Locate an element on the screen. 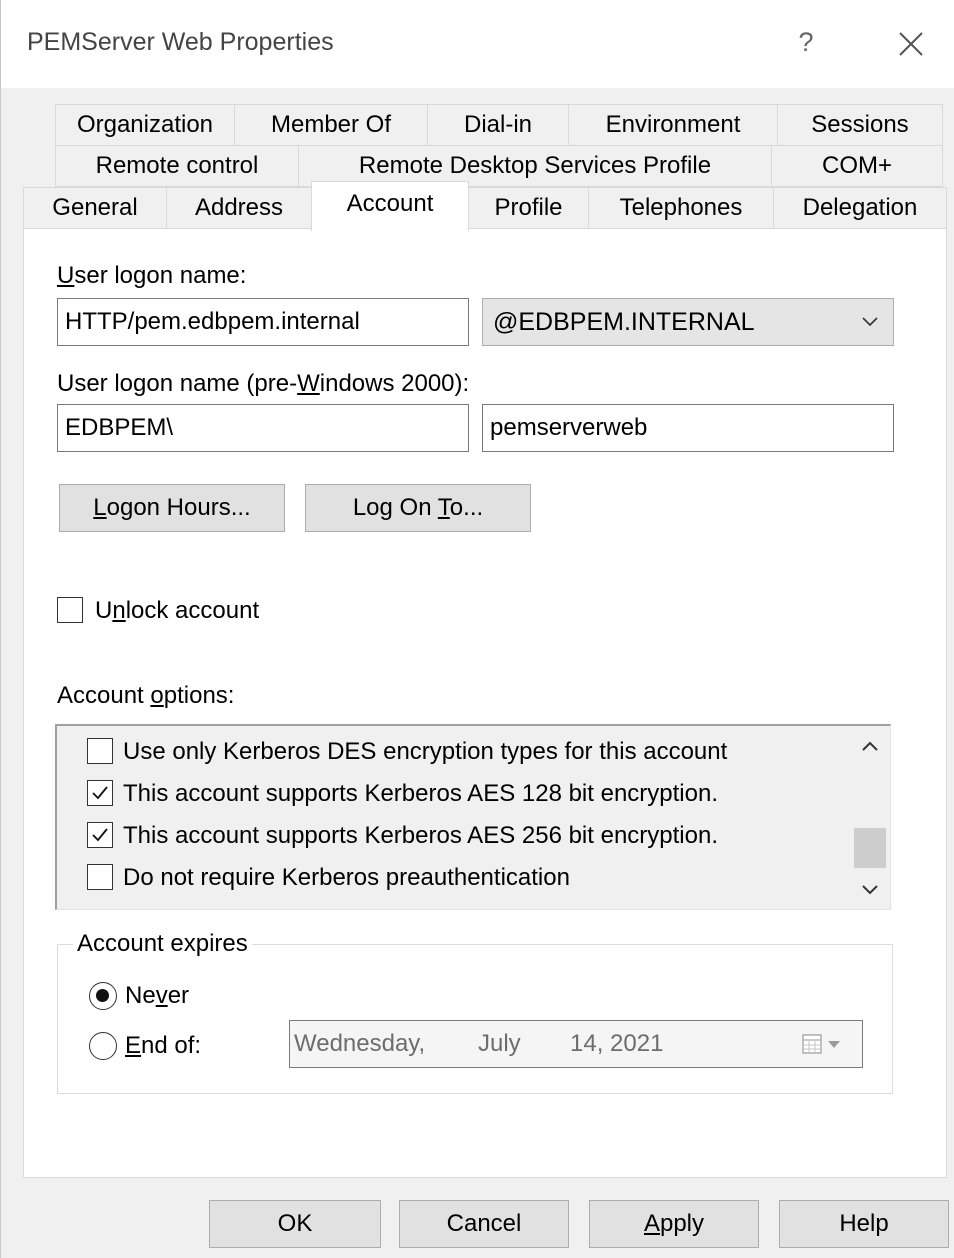 This screenshot has width=954, height=1258. tab-member-of: Member Of is located at coordinates (331, 125).